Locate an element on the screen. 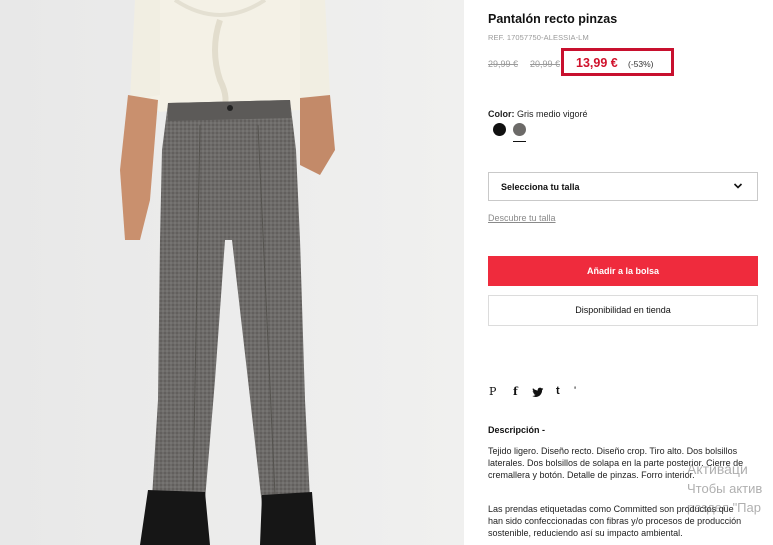 This screenshot has width=773, height=545. facebook-icon: f is located at coordinates (515, 391).